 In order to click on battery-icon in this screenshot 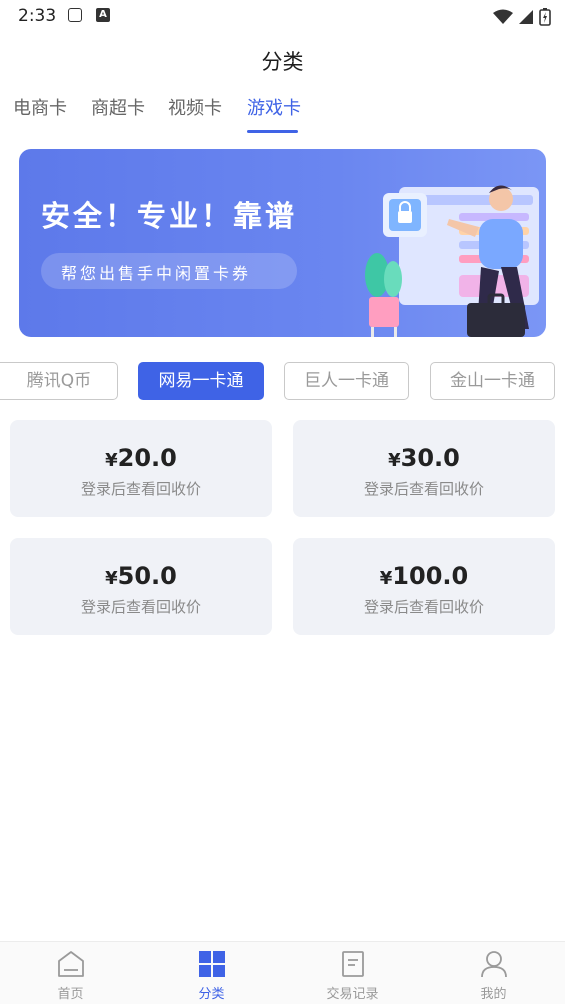, I will do `click(545, 16)`.